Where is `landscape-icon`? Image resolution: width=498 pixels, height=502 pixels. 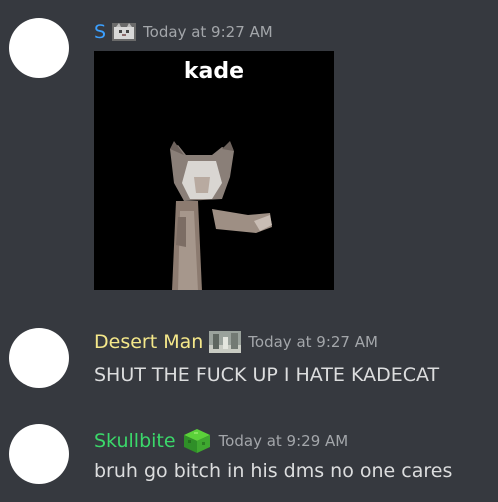 landscape-icon is located at coordinates (225, 342).